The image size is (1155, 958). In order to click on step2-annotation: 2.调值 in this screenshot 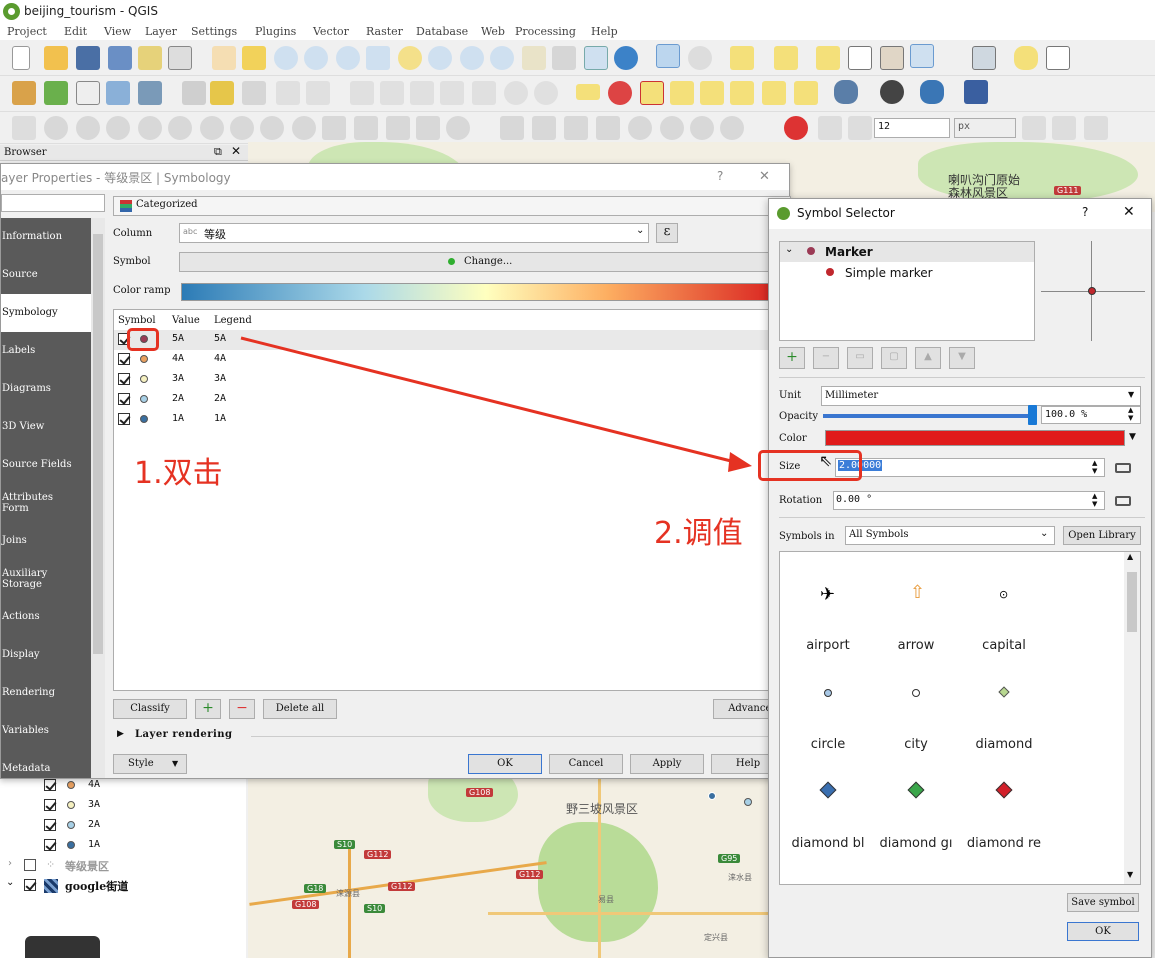, I will do `click(698, 533)`.